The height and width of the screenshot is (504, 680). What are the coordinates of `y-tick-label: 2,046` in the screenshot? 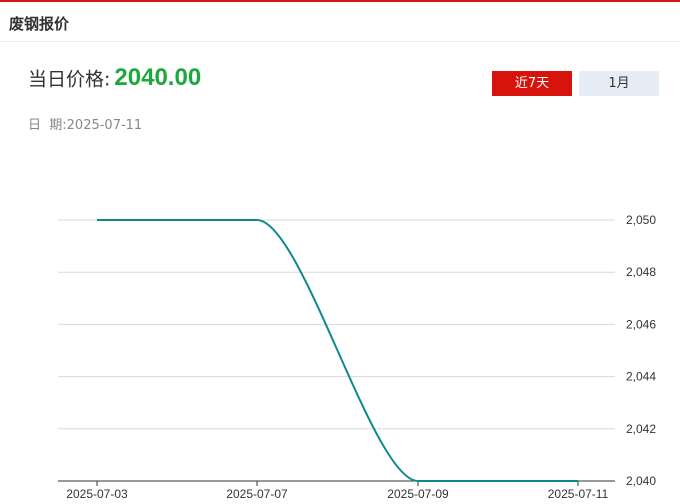 It's located at (641, 324).